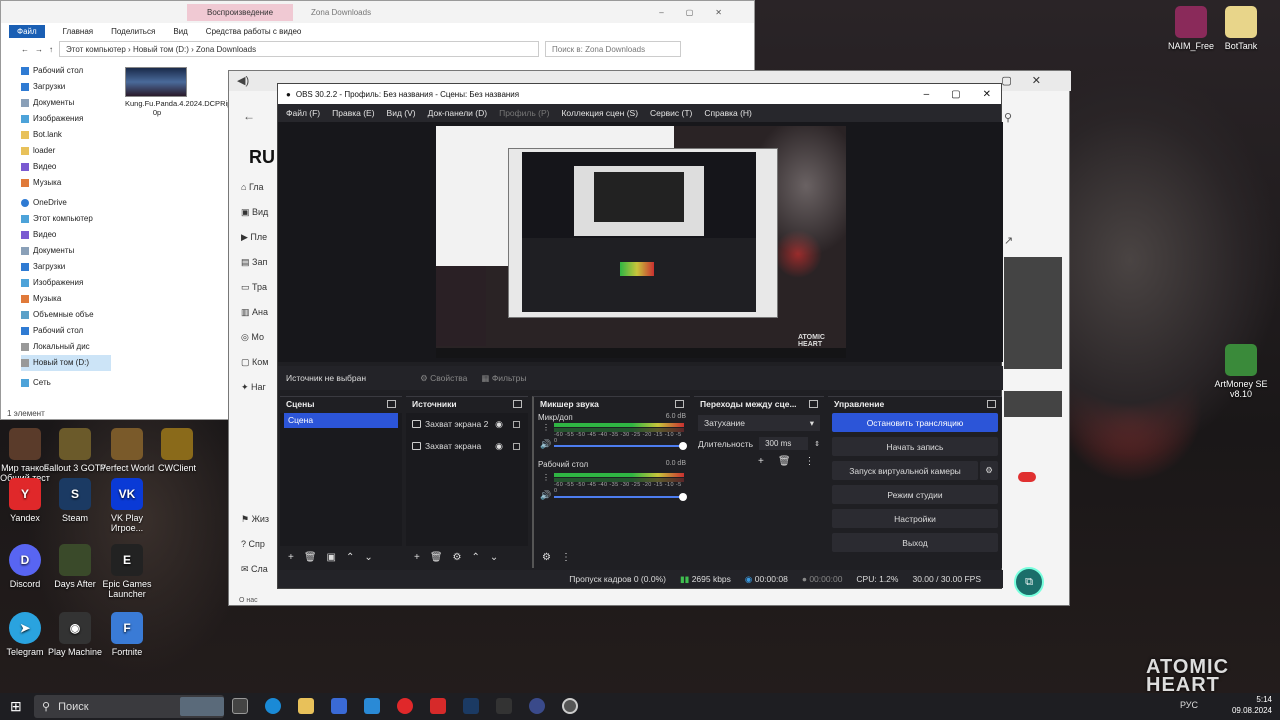 The height and width of the screenshot is (720, 1280). What do you see at coordinates (438, 706) in the screenshot?
I see `yandex-browser-icon` at bounding box center [438, 706].